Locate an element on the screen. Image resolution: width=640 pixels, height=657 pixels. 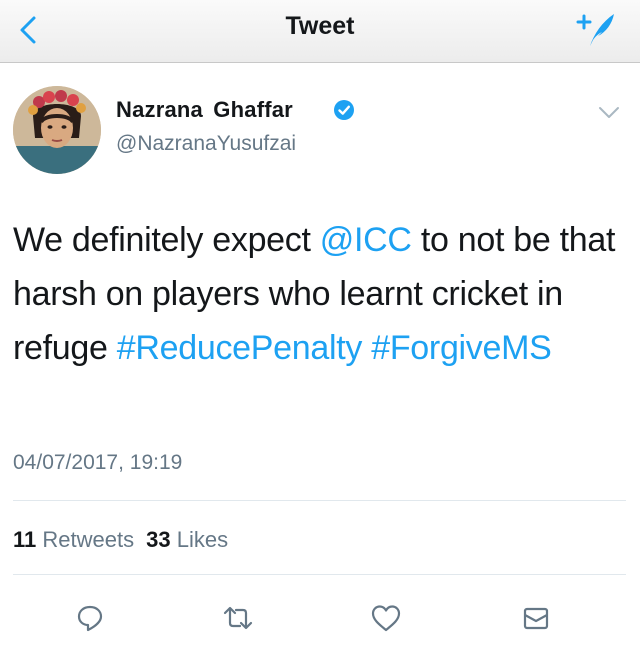
share-icon is located at coordinates (536, 618).